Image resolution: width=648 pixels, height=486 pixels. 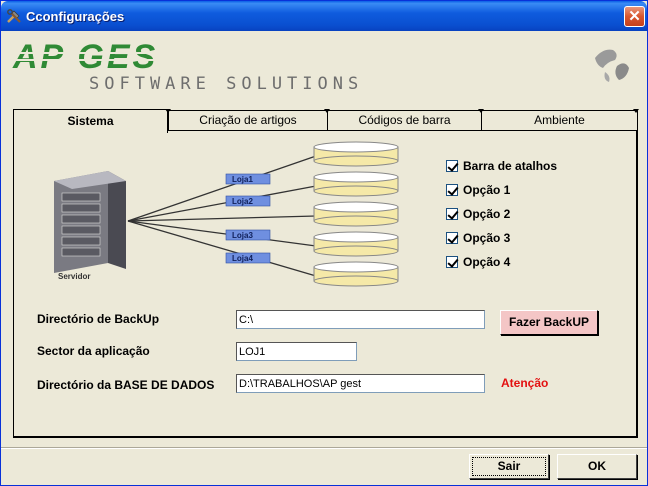 I want to click on link-label-loja1: Loja1, so click(x=248, y=179).